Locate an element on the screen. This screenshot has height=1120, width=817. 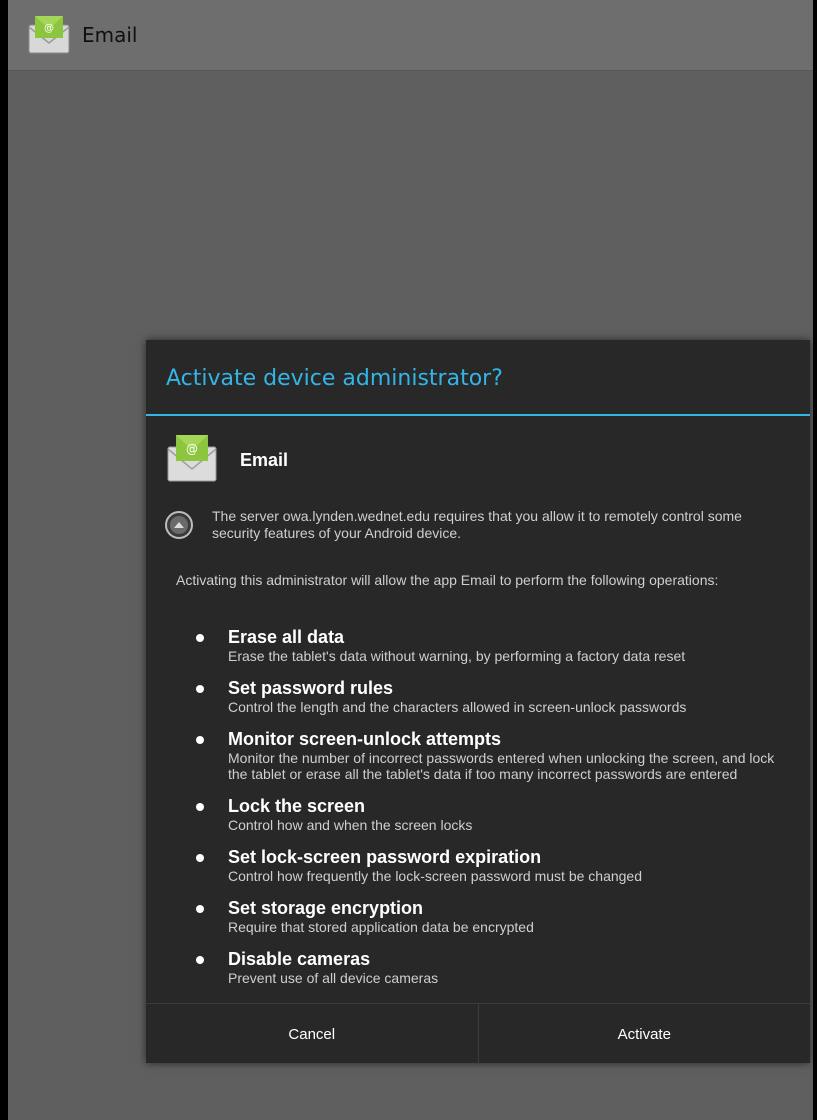
policy-title: Disable cameras is located at coordinates (299, 959).